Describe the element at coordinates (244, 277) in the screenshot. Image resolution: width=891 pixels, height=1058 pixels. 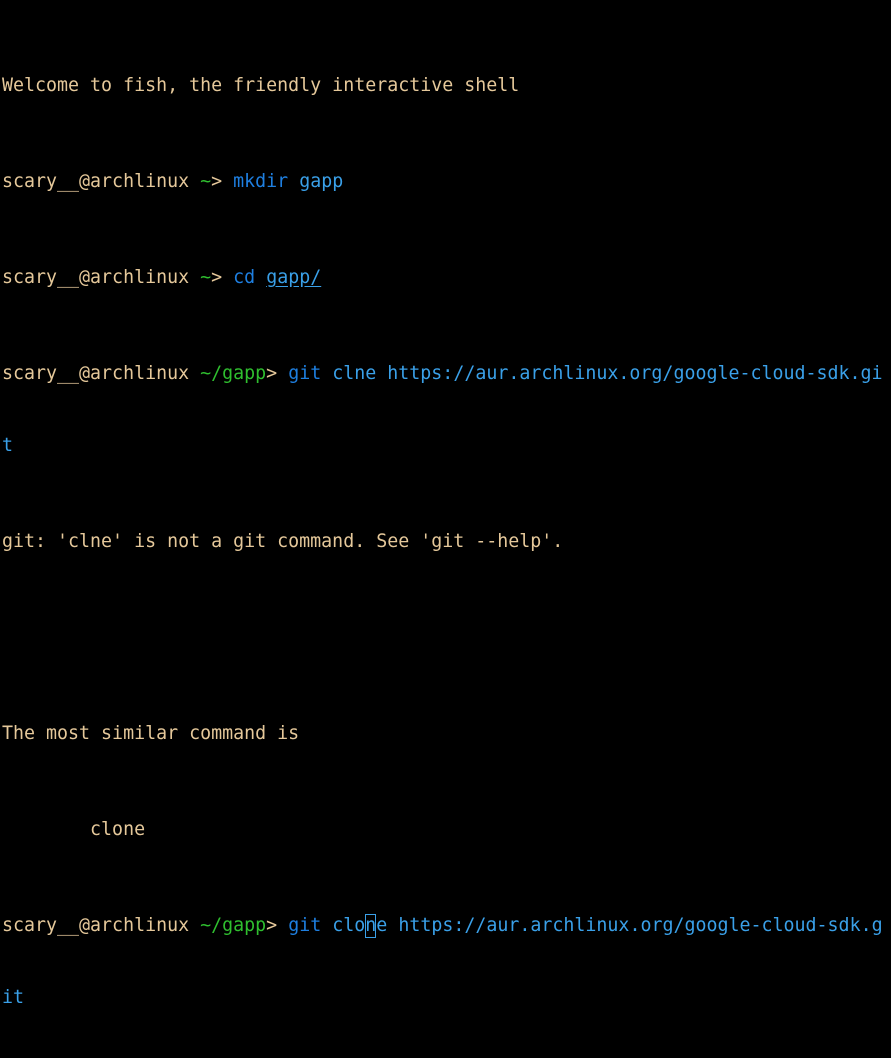
I see `command-name: cd` at that location.